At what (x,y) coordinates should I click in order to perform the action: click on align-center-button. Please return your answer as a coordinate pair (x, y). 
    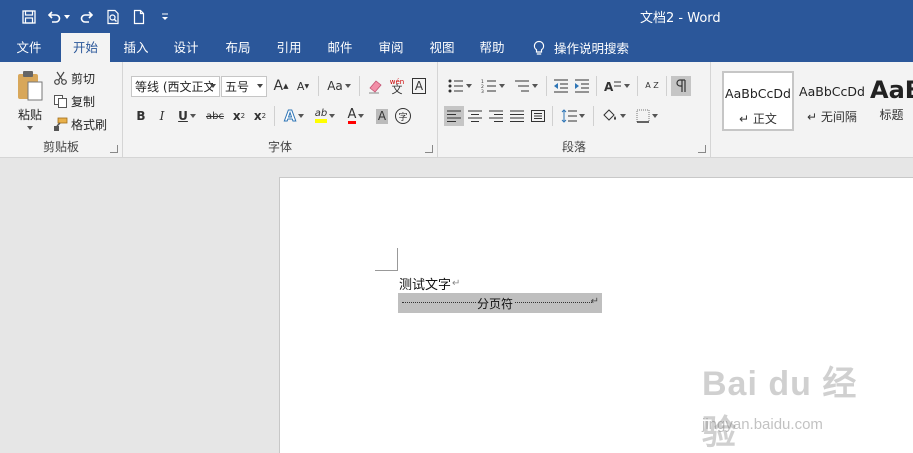
    Looking at the image, I should click on (475, 116).